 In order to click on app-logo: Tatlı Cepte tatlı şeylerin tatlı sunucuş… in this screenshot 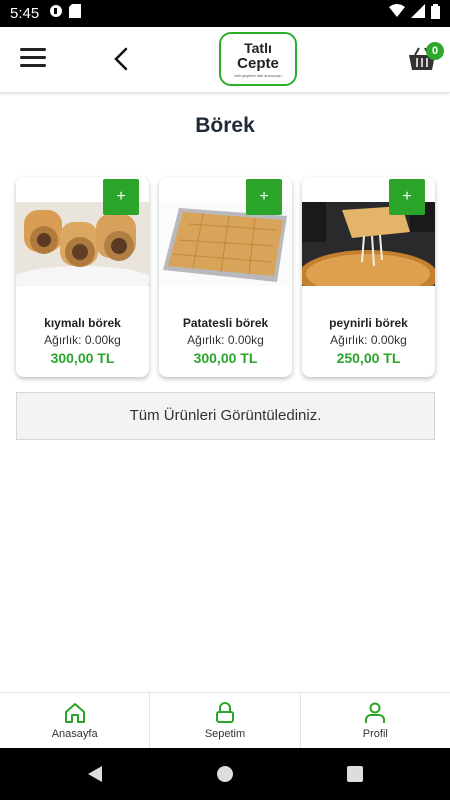, I will do `click(258, 59)`.